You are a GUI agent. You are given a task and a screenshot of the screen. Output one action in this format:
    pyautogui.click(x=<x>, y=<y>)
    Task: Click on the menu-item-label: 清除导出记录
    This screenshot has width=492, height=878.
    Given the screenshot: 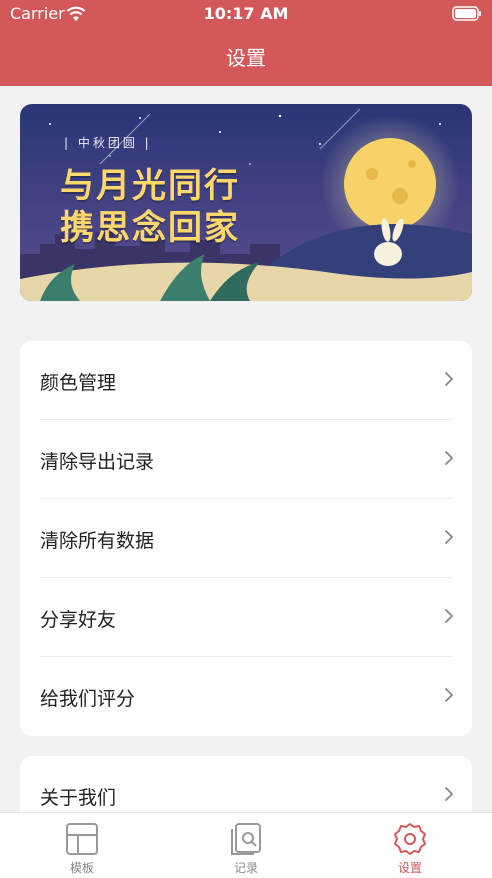 What is the action you would take?
    pyautogui.click(x=97, y=462)
    